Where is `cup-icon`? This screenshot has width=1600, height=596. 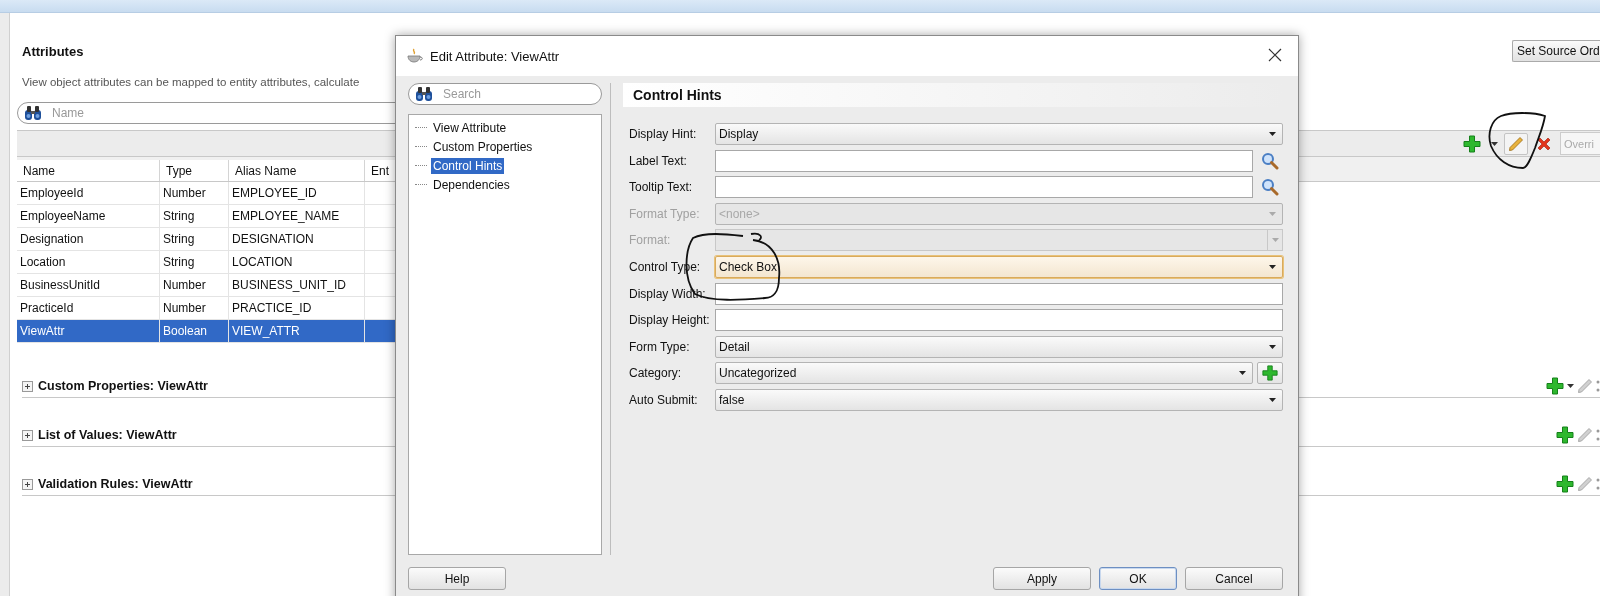 cup-icon is located at coordinates (415, 56).